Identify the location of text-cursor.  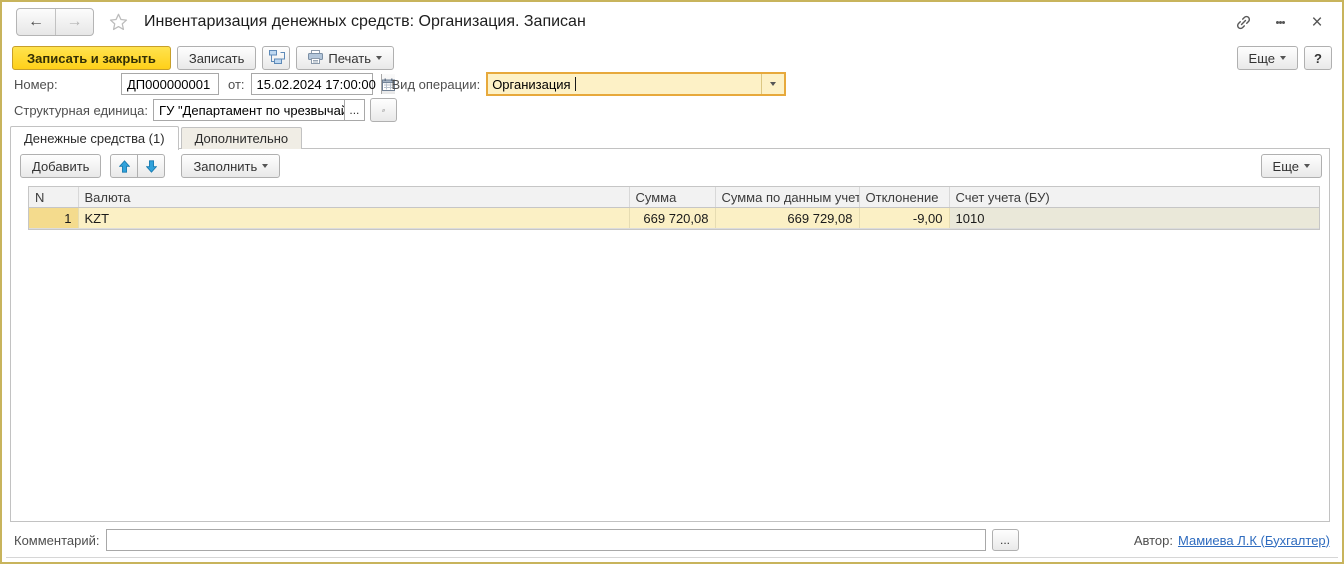
(575, 84).